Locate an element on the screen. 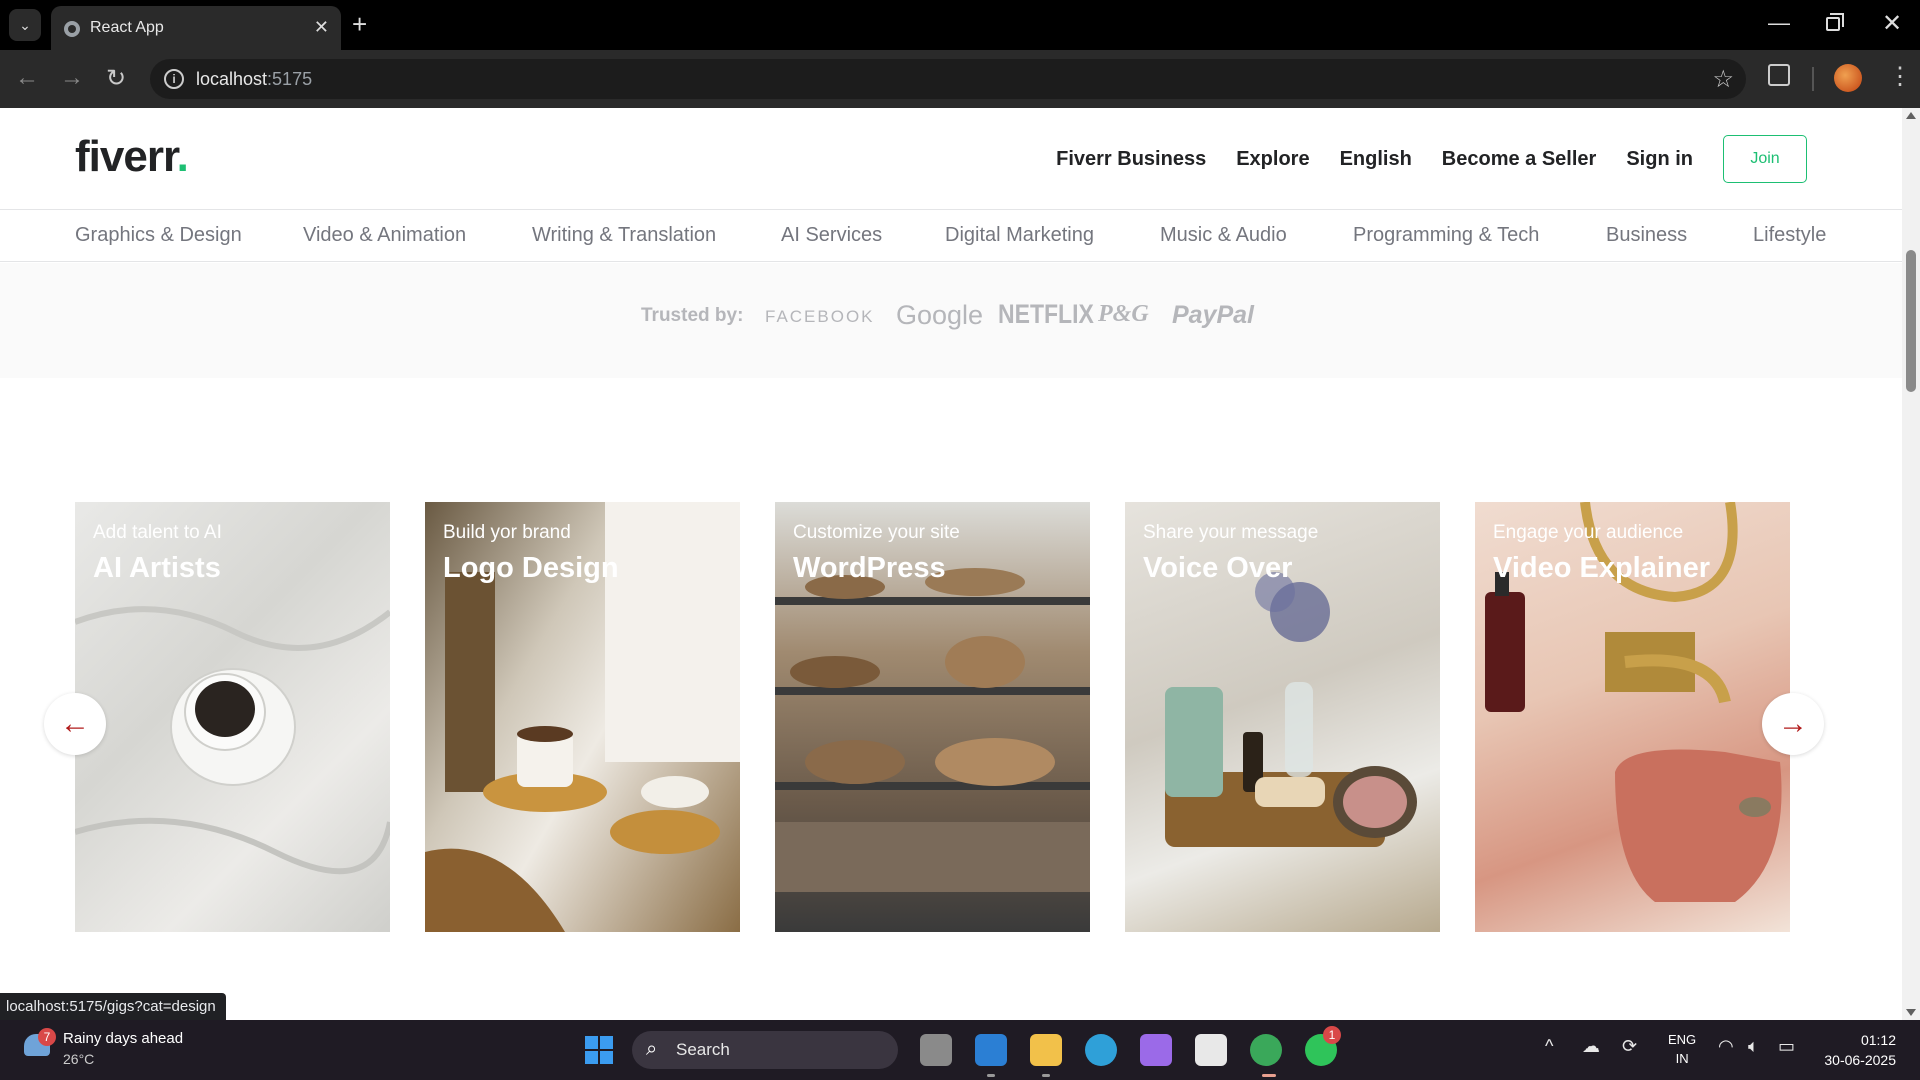 Image resolution: width=1920 pixels, height=1080 pixels. pg-logo: P&G is located at coordinates (1123, 314).